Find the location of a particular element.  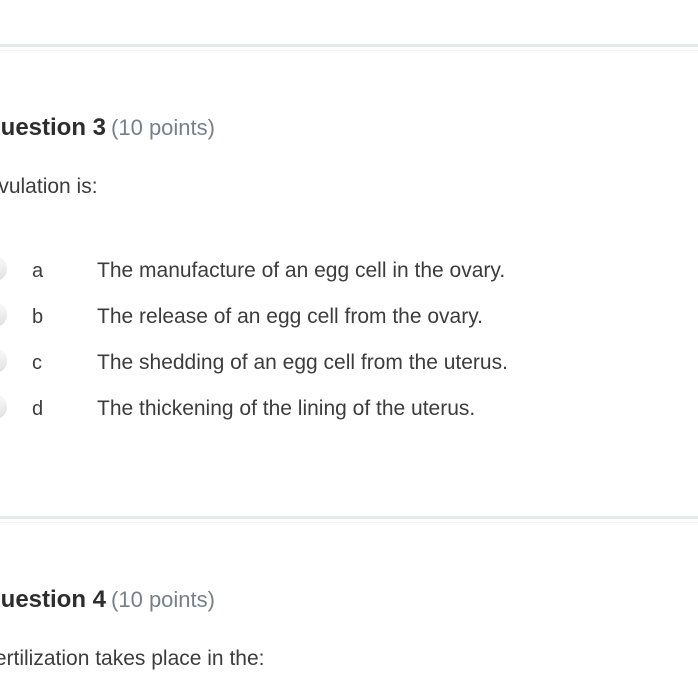

question-3-stem: Ovulation is: is located at coordinates (49, 186).